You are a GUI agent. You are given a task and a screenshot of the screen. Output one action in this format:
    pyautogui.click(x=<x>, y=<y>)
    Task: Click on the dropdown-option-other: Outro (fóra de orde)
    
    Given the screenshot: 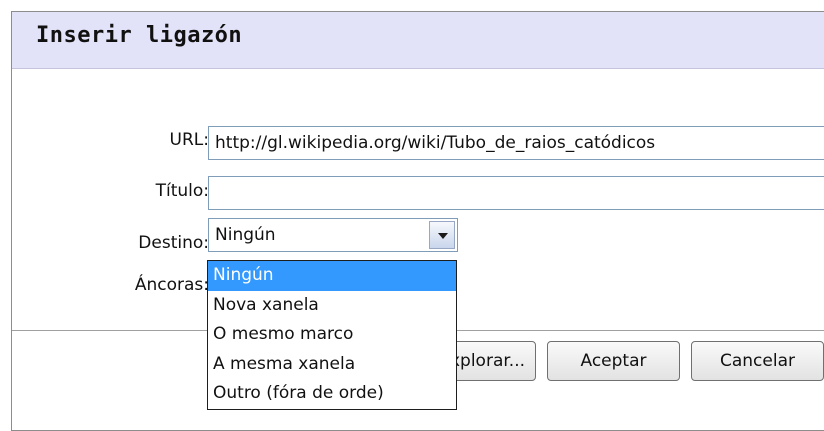 What is the action you would take?
    pyautogui.click(x=332, y=394)
    